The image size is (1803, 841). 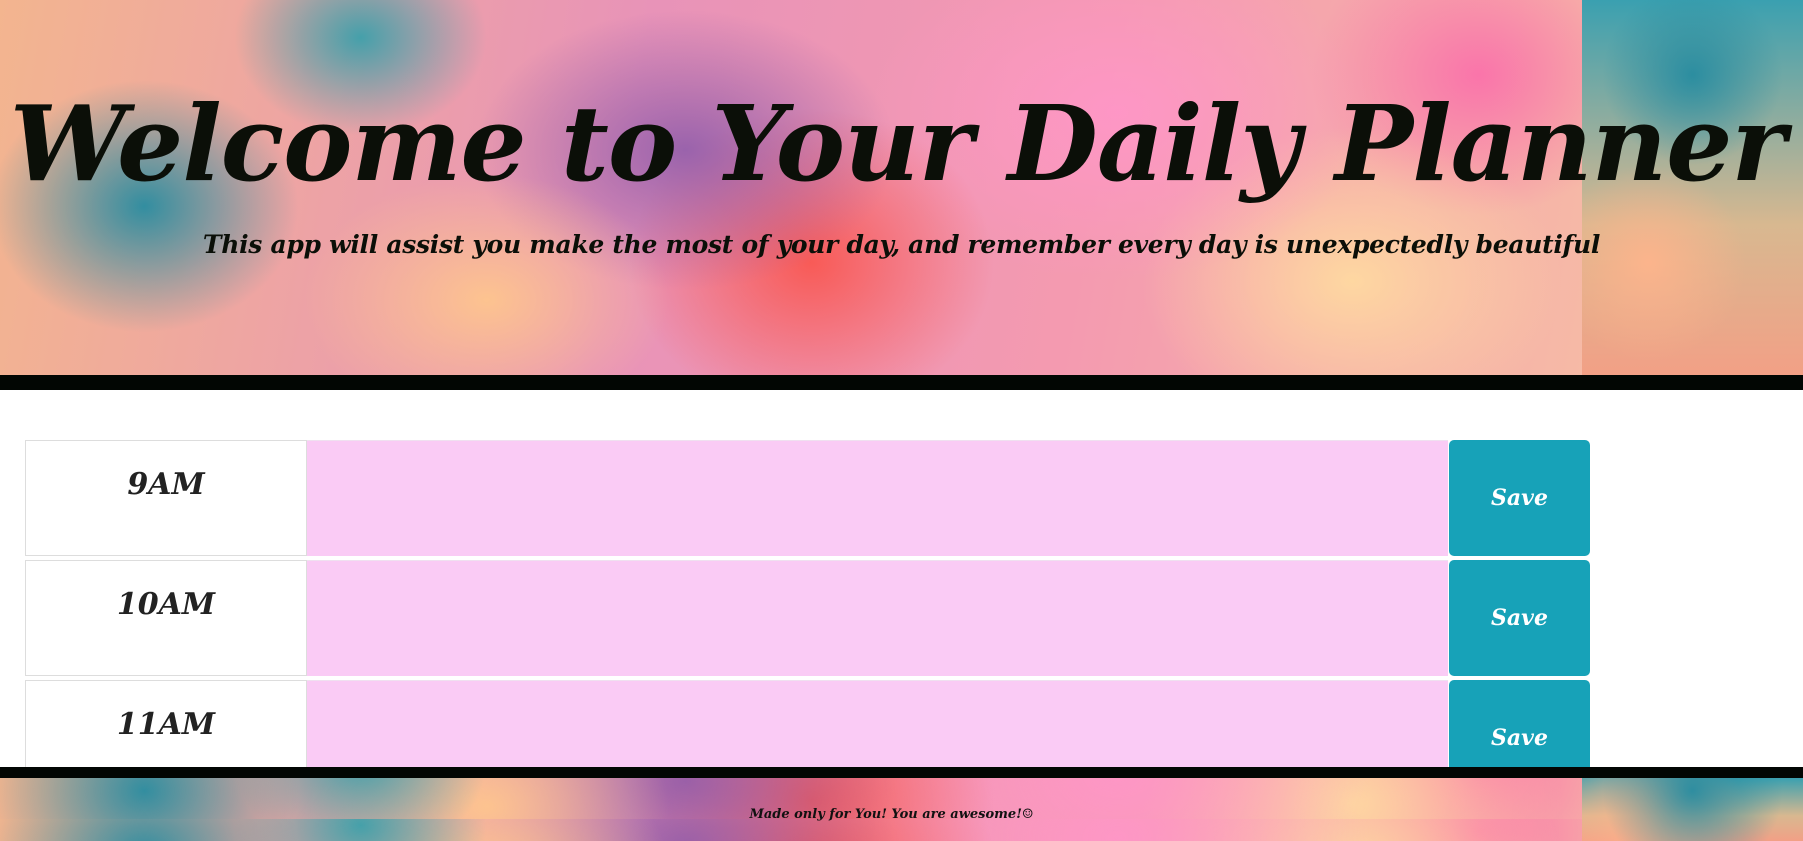 I want to click on page-footer: Made only for You! You are awesome!☺, so click(x=901, y=809).